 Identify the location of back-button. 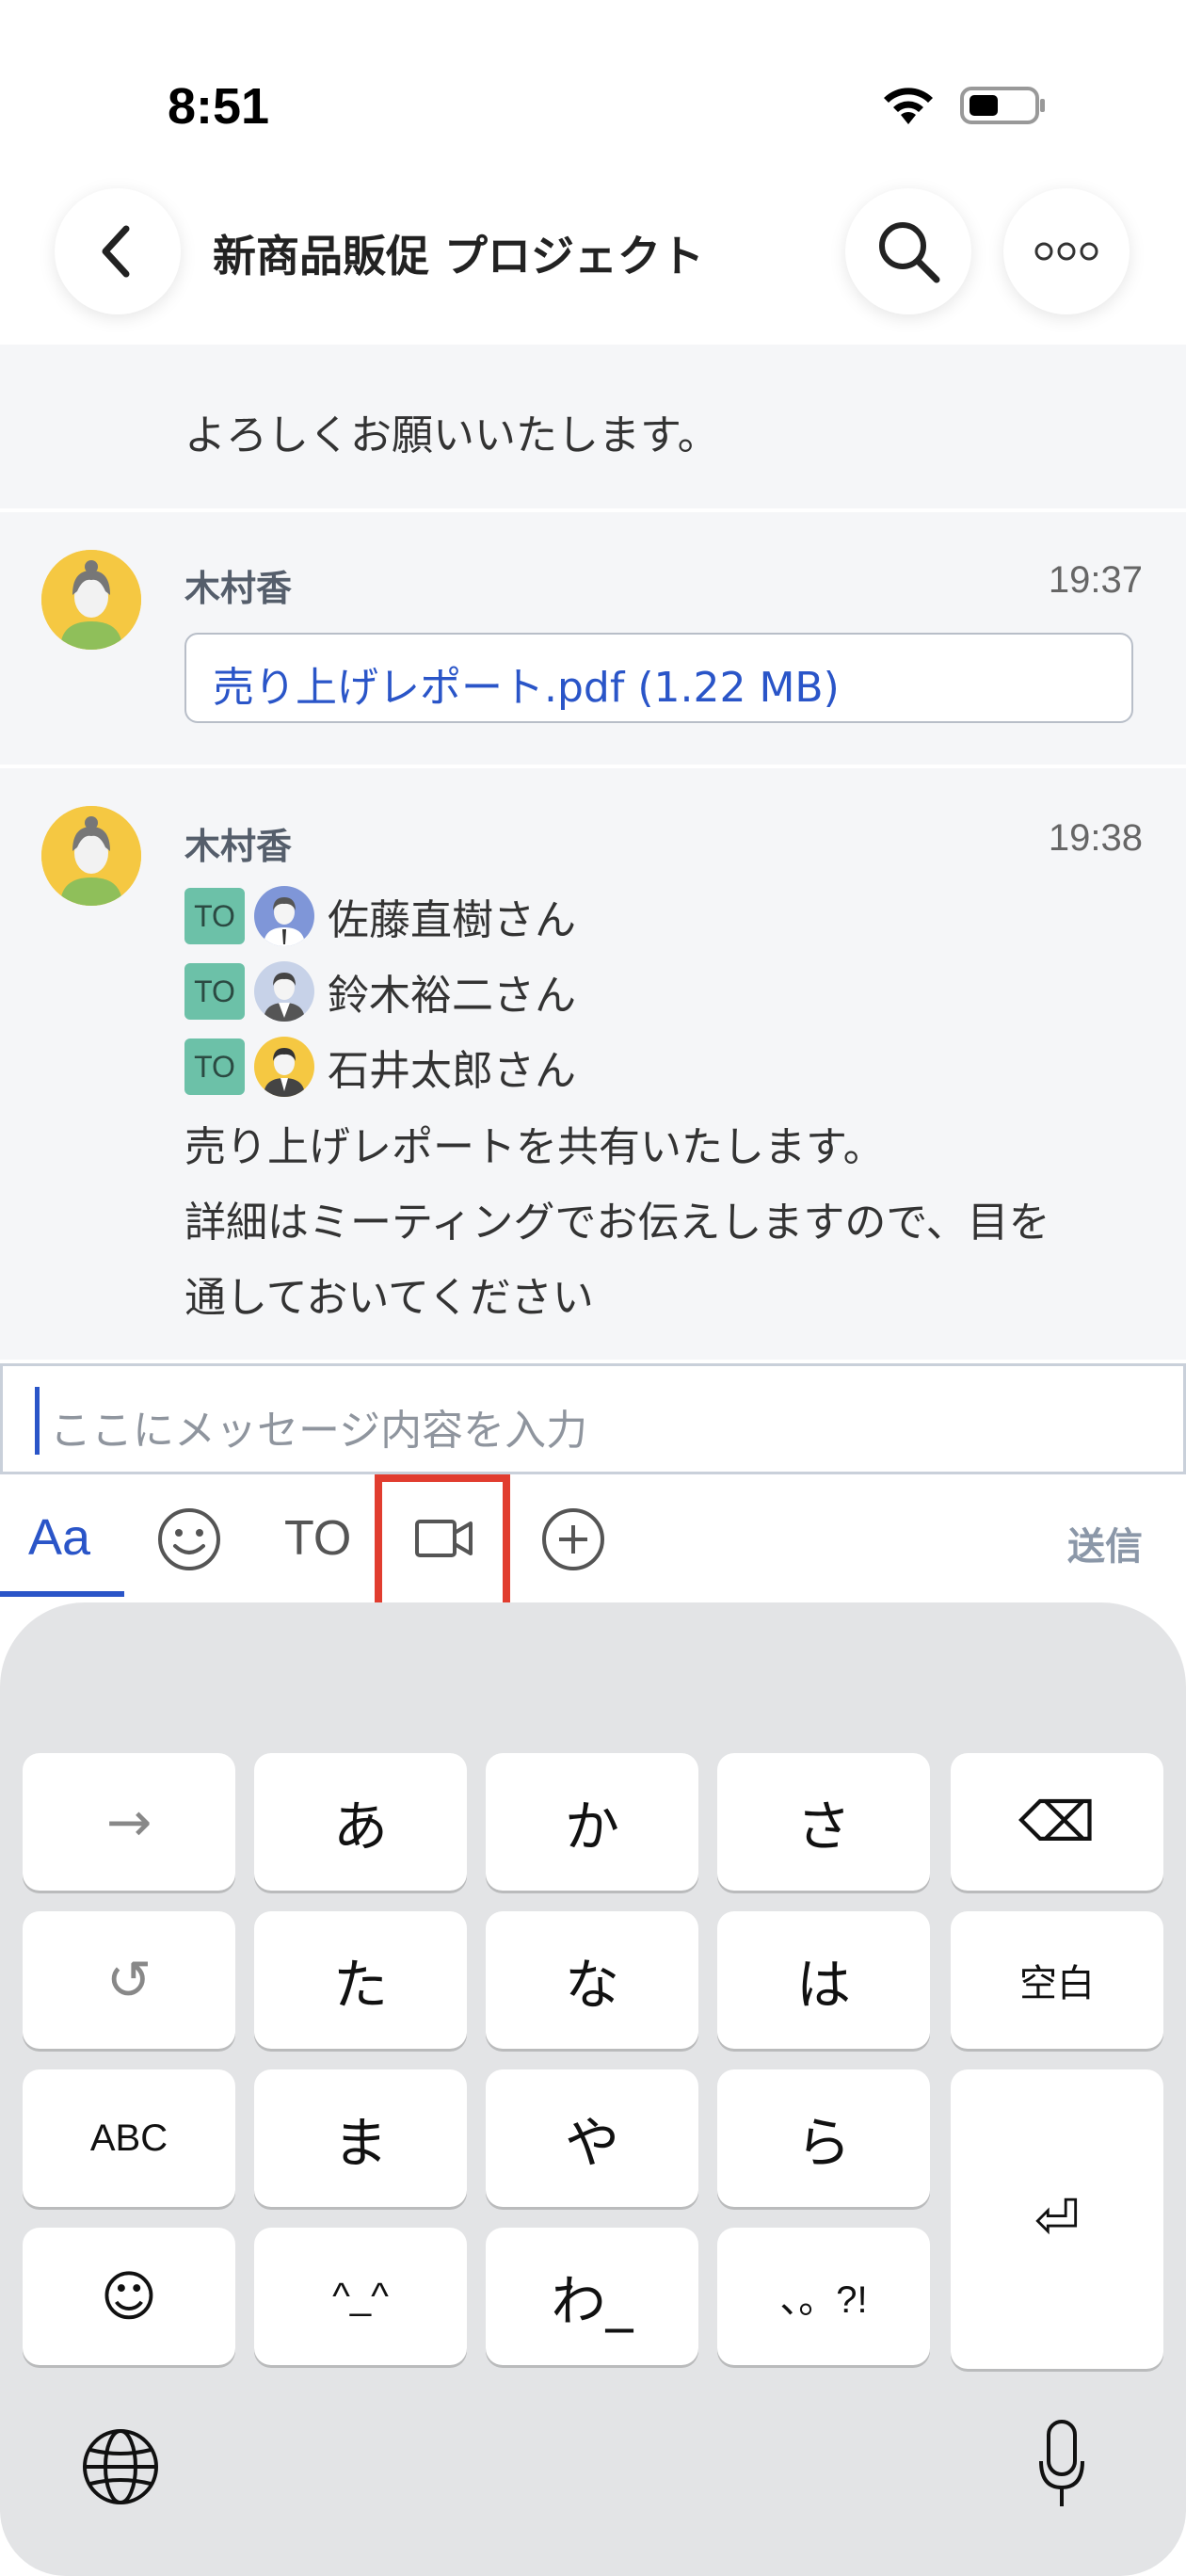
(118, 251).